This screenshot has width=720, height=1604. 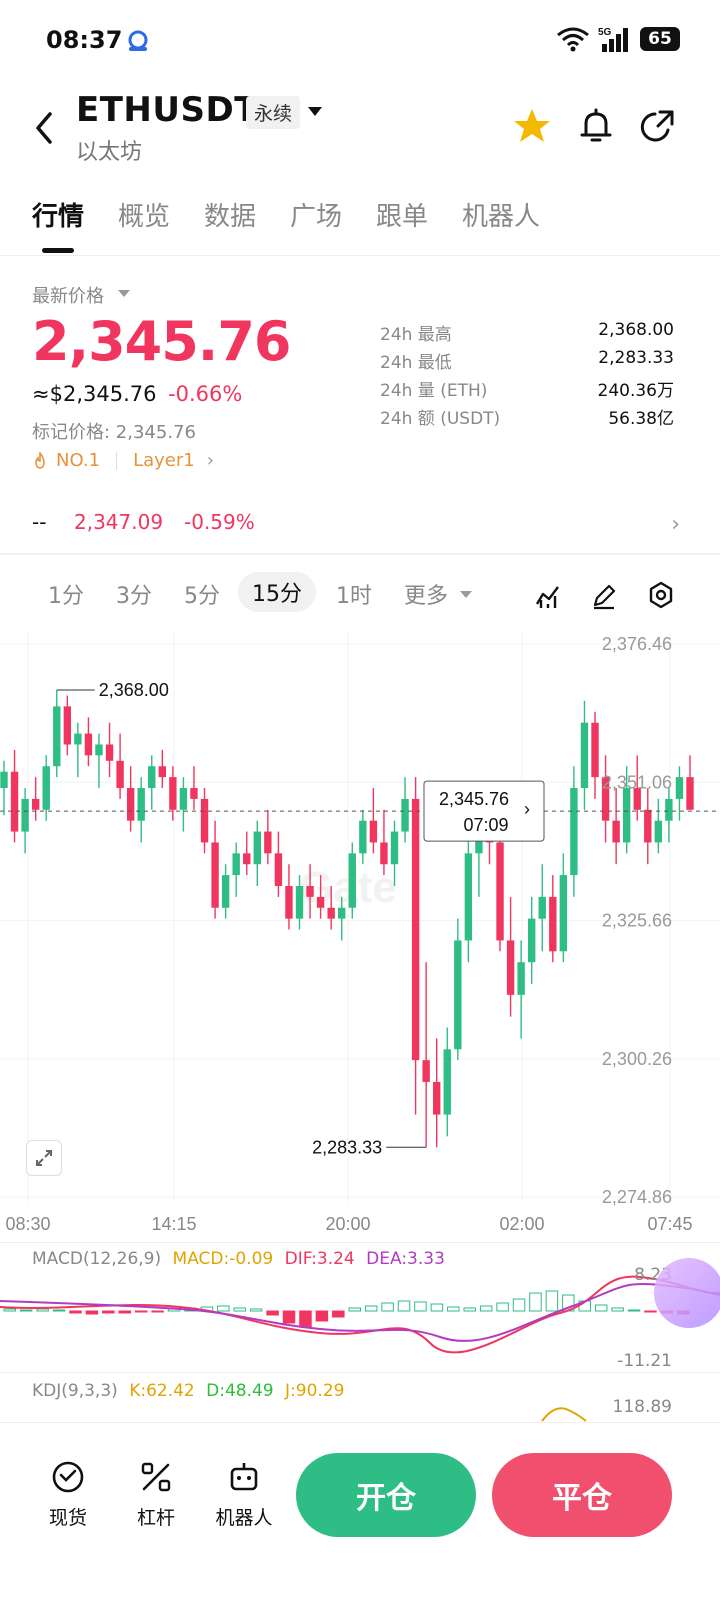 What do you see at coordinates (360, 554) in the screenshot?
I see `section-divider` at bounding box center [360, 554].